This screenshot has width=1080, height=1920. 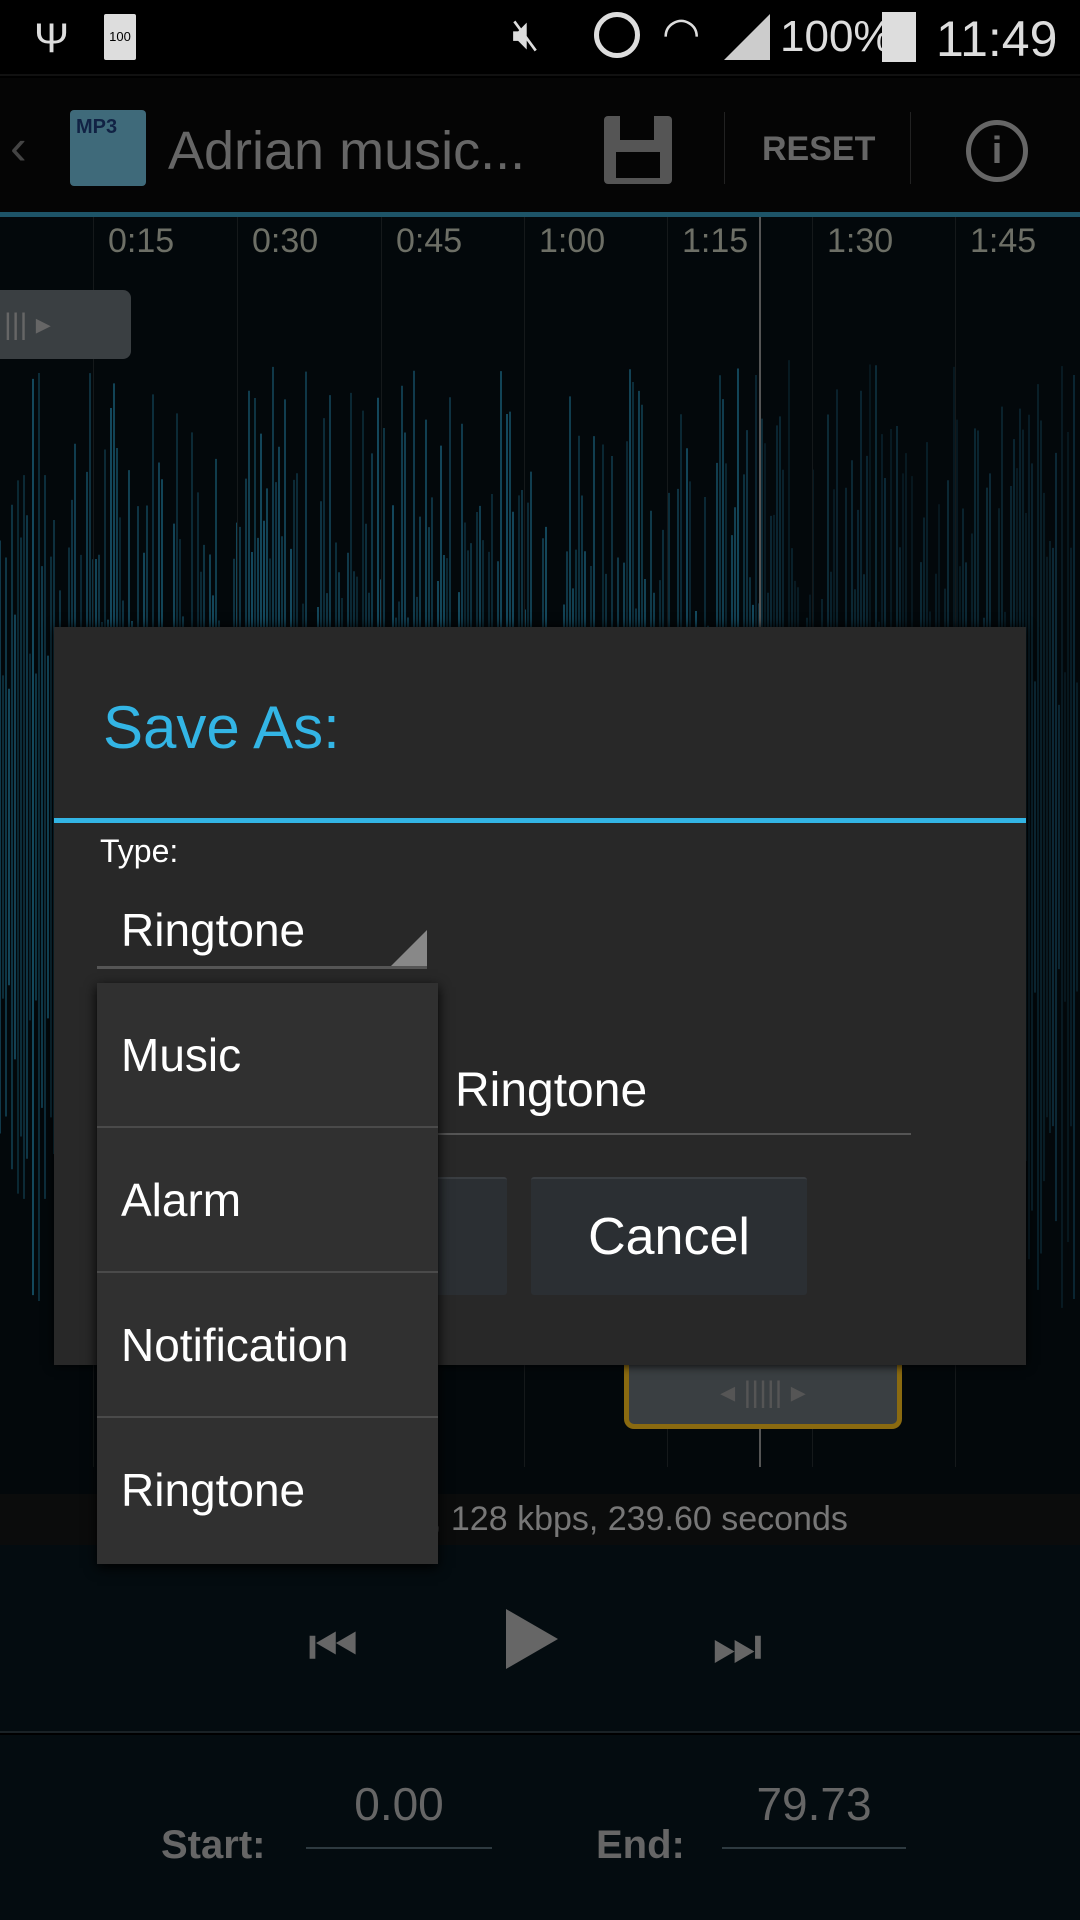 I want to click on playback-controls: ⏮︎ ⏭︎, so click(x=540, y=1639).